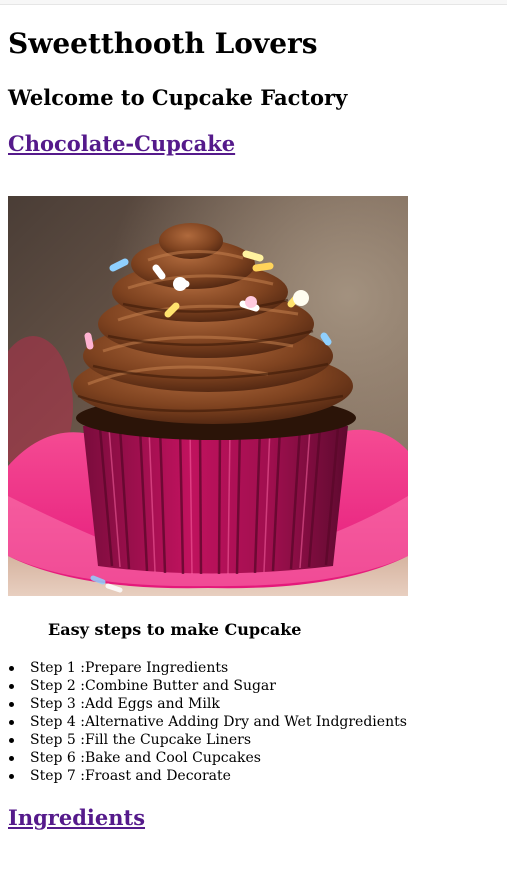  Describe the element at coordinates (175, 629) in the screenshot. I see `steps-title: Easy steps to make Cupcake` at that location.